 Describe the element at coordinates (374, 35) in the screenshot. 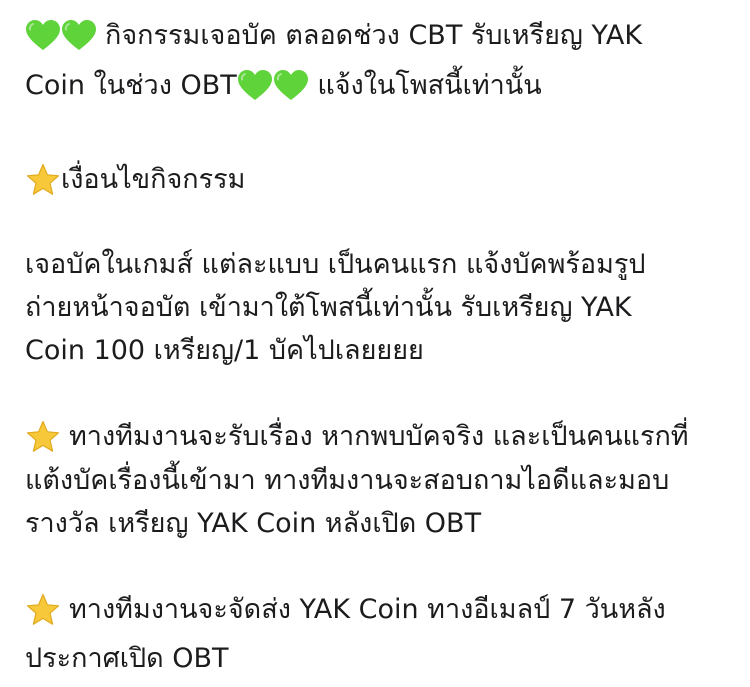

I see `post-text: กิจกรรมเจอบัค ตลอดช่วง CBT รับเหรียญ YAK` at that location.